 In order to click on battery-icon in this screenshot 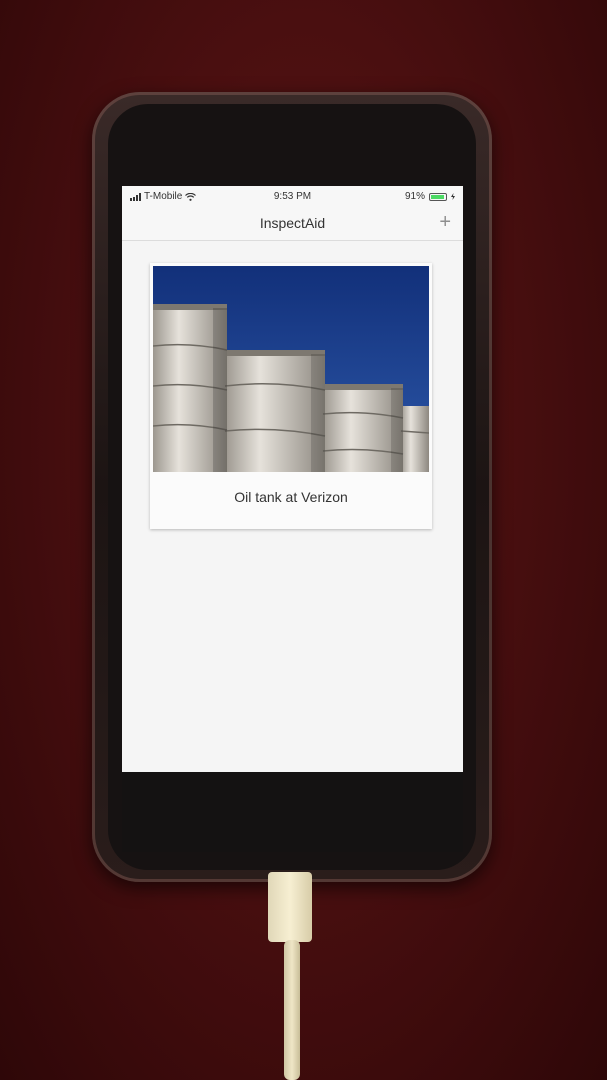, I will do `click(438, 196)`.